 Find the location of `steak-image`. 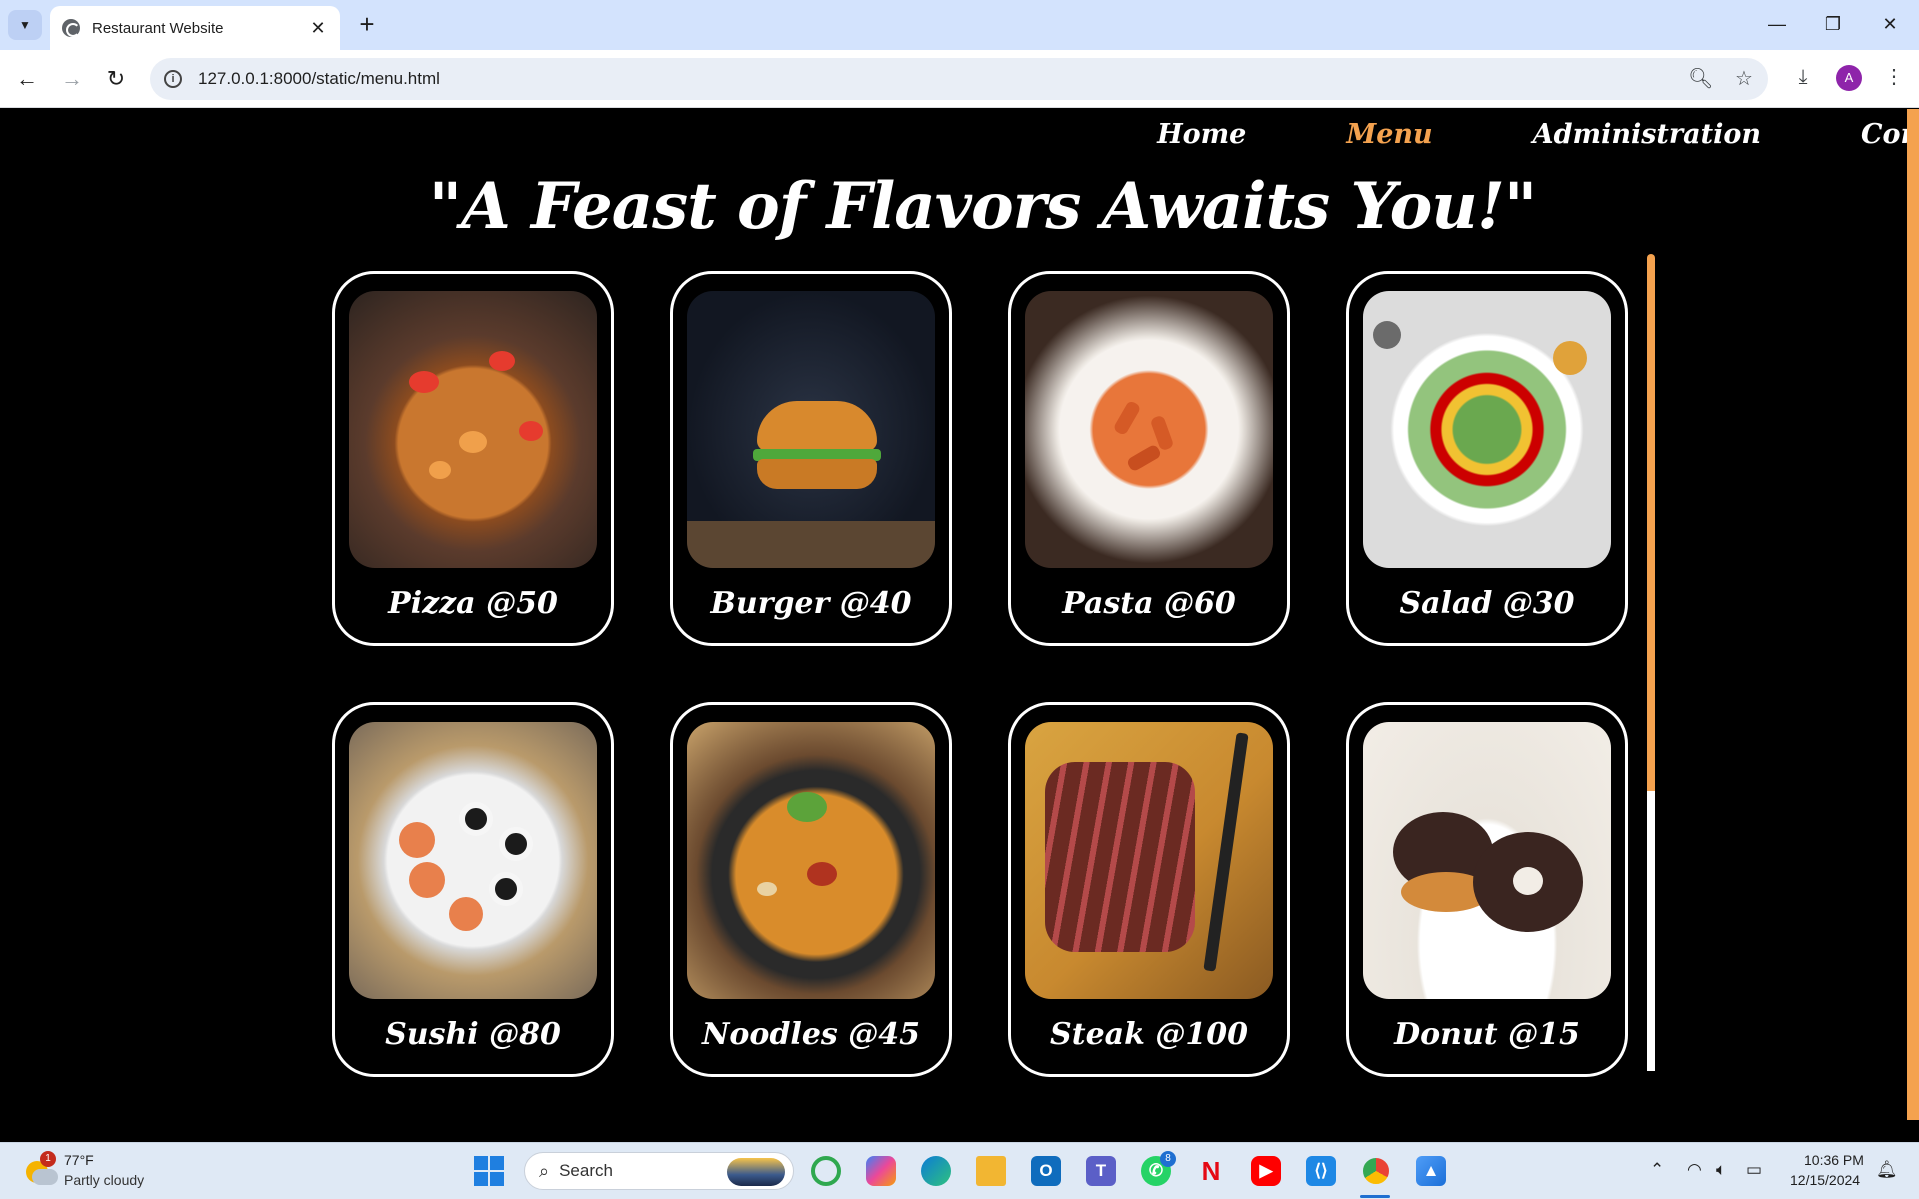

steak-image is located at coordinates (1149, 860).